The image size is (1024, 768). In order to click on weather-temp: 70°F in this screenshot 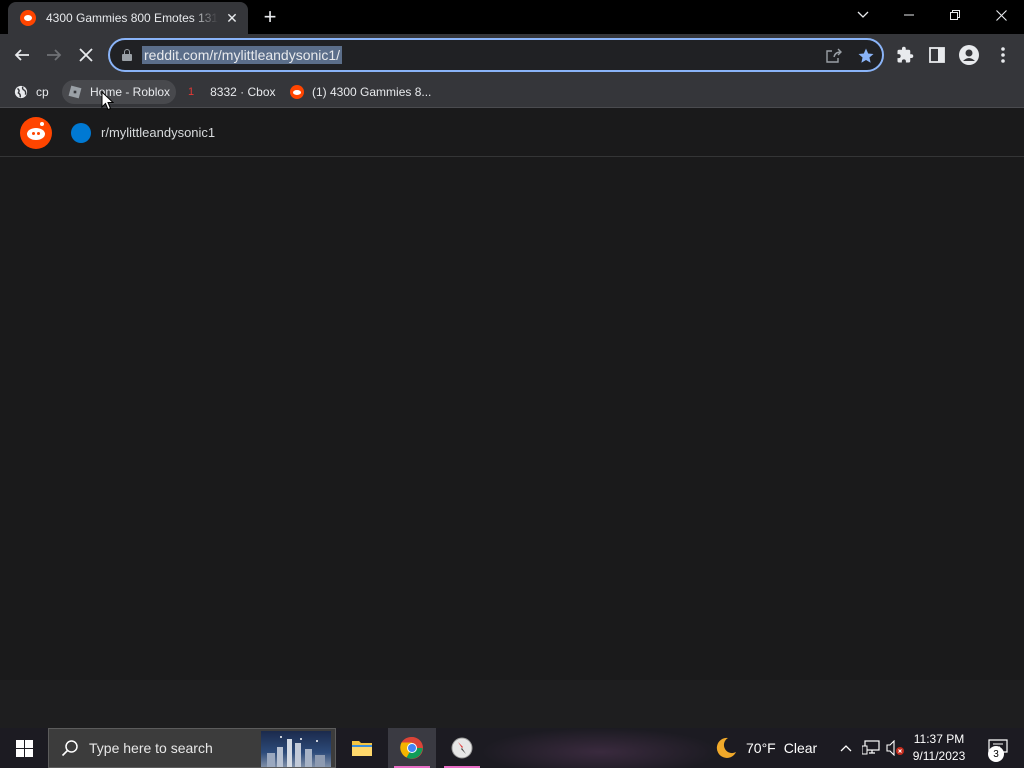, I will do `click(761, 748)`.